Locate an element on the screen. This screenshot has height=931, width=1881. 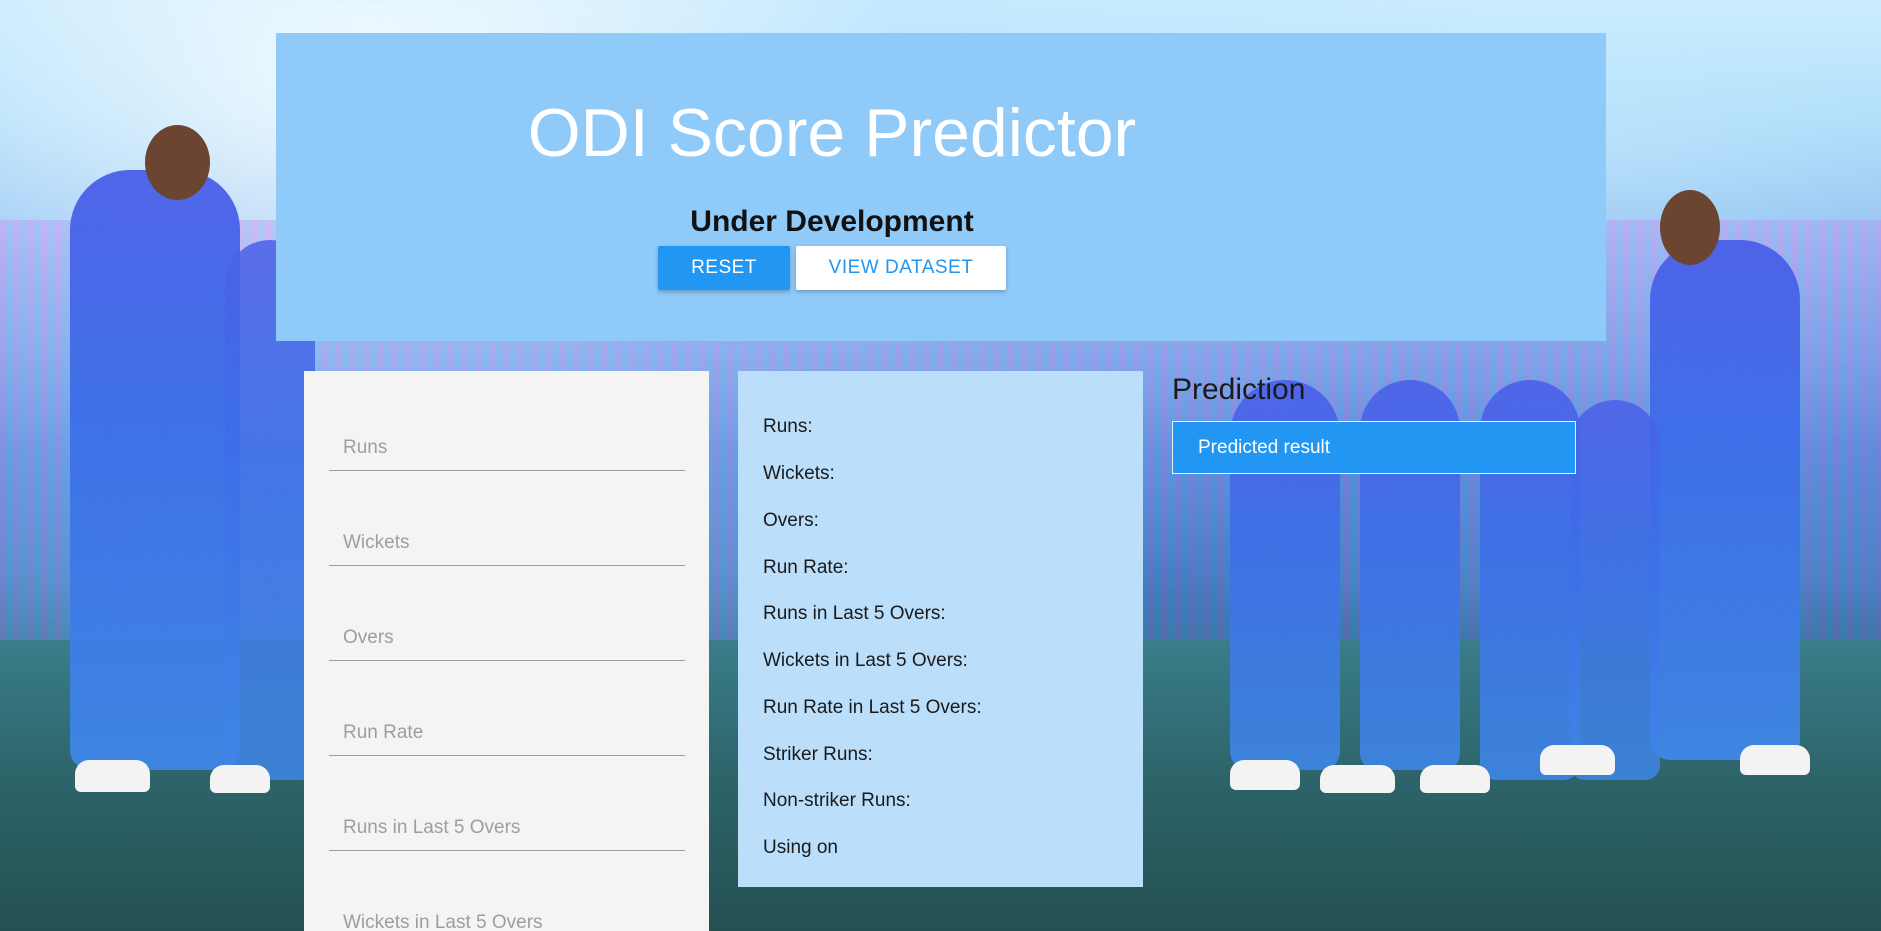
summary-non-striker-runs: Non-striker Runs: is located at coordinates (837, 800).